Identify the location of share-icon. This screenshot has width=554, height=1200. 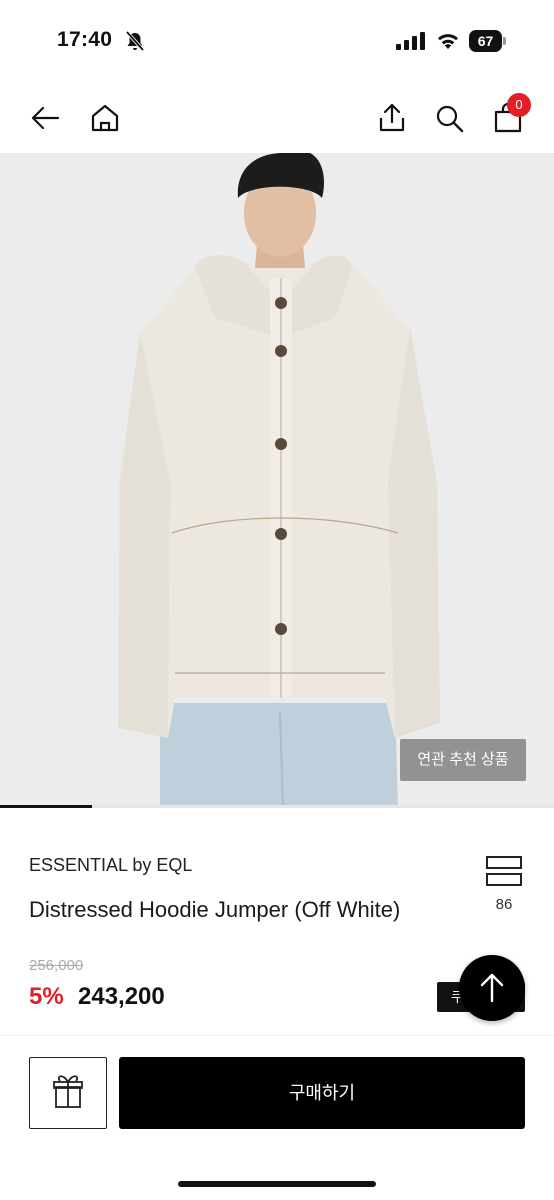
(392, 118).